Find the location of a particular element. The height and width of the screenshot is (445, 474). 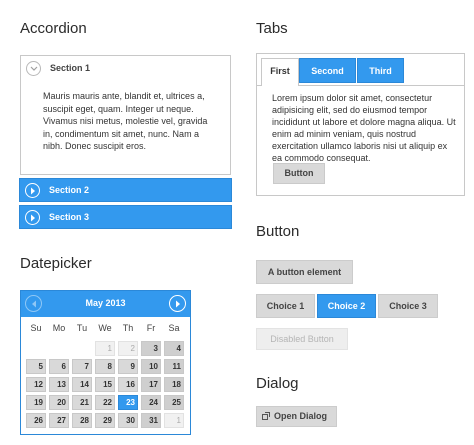

datepicker-day: 14 is located at coordinates (82, 384).